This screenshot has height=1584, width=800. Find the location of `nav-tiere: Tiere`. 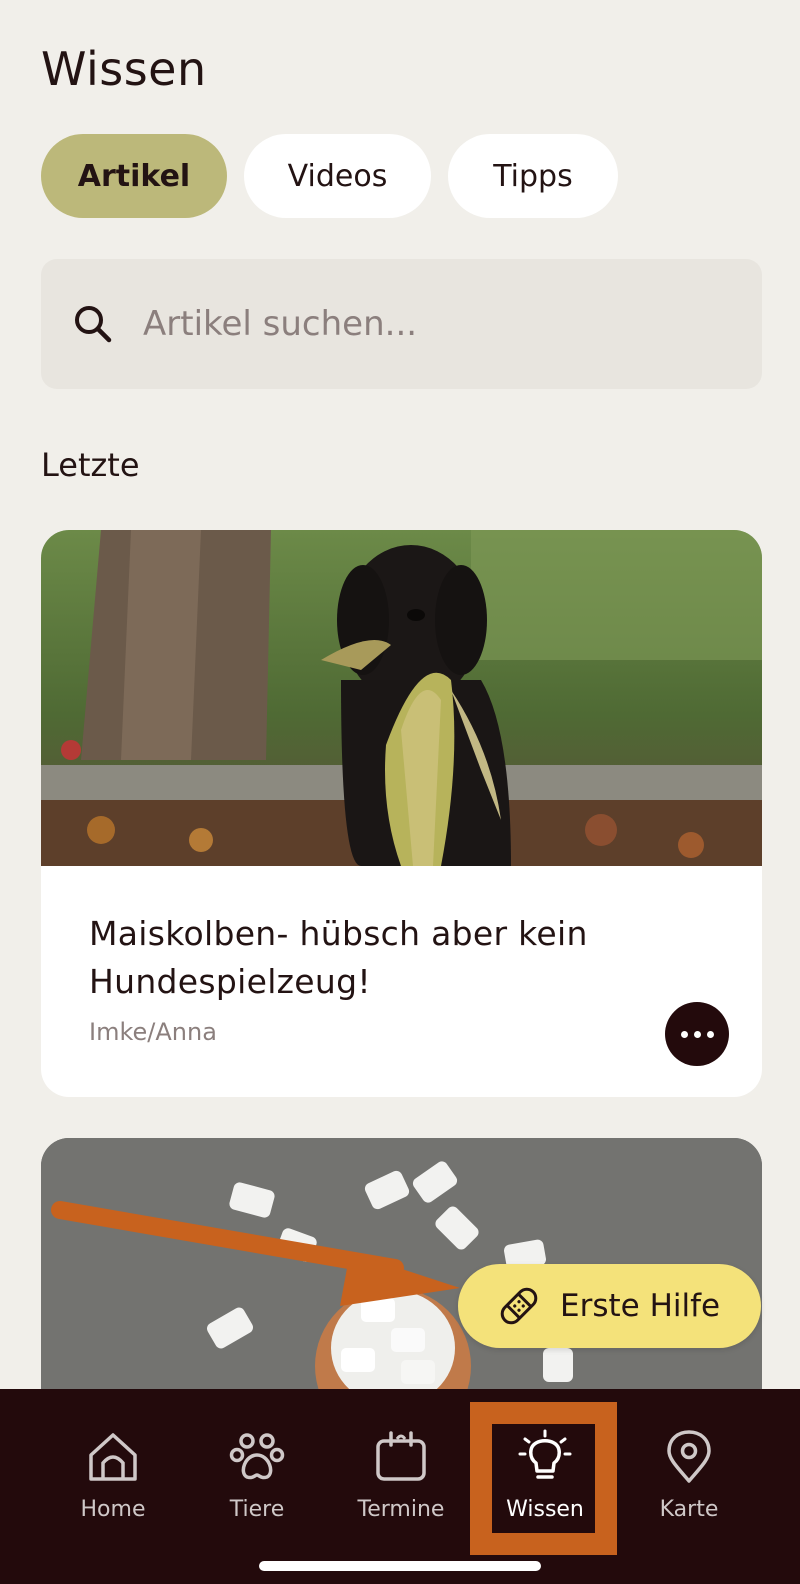

nav-tiere: Tiere is located at coordinates (257, 1464).